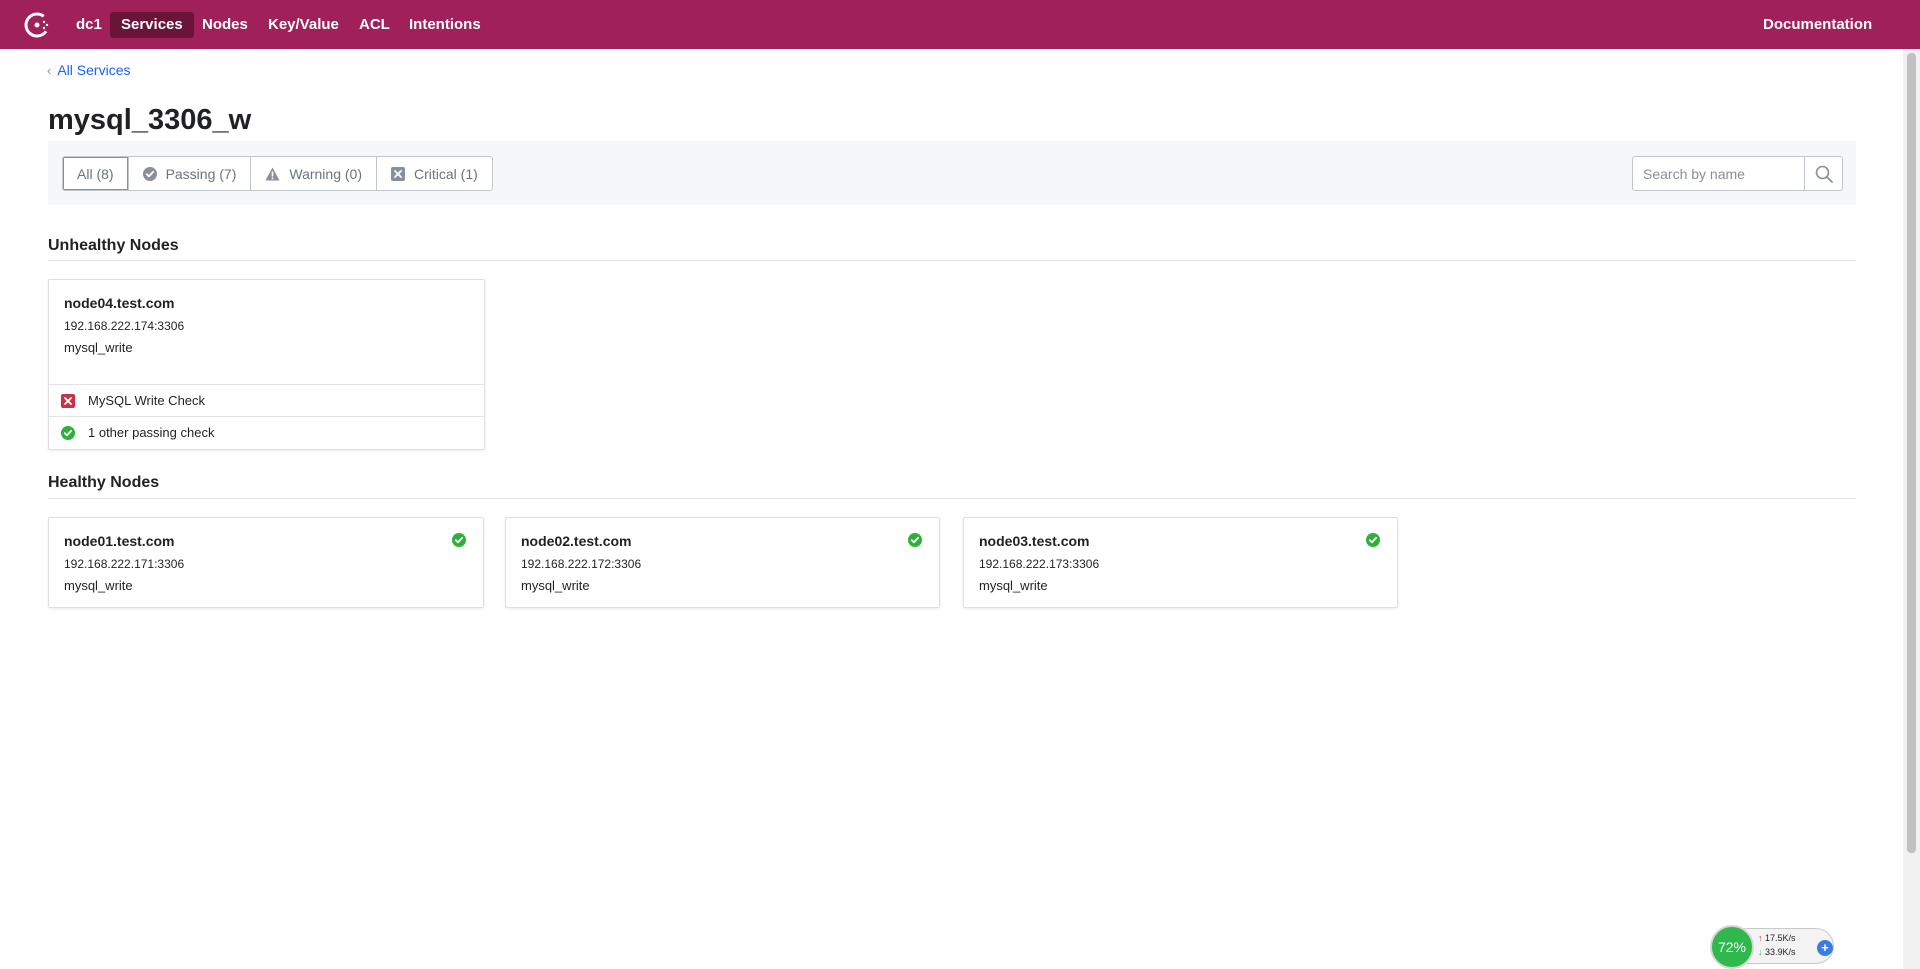 This screenshot has height=969, width=1920. I want to click on search-icon, so click(1824, 174).